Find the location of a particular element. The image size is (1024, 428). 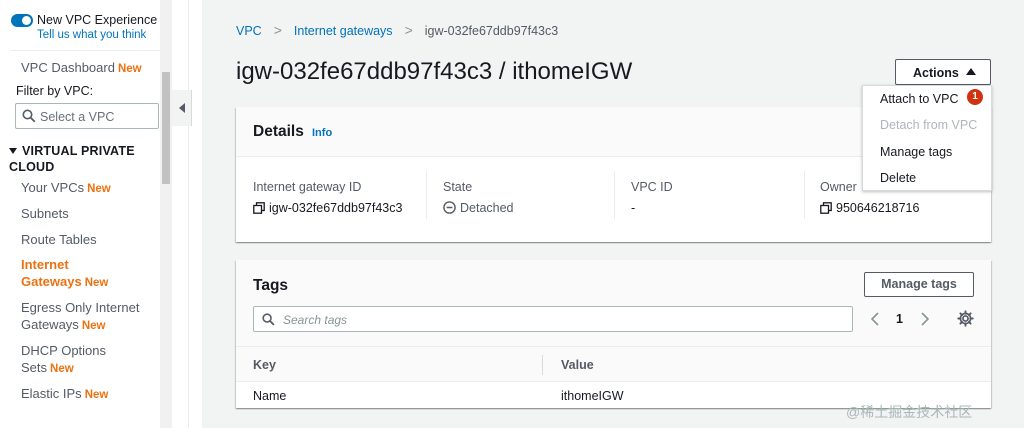

sidebar-item-egress-only-internet-gateways: Egress Only Internet Gateways New is located at coordinates (90, 317).